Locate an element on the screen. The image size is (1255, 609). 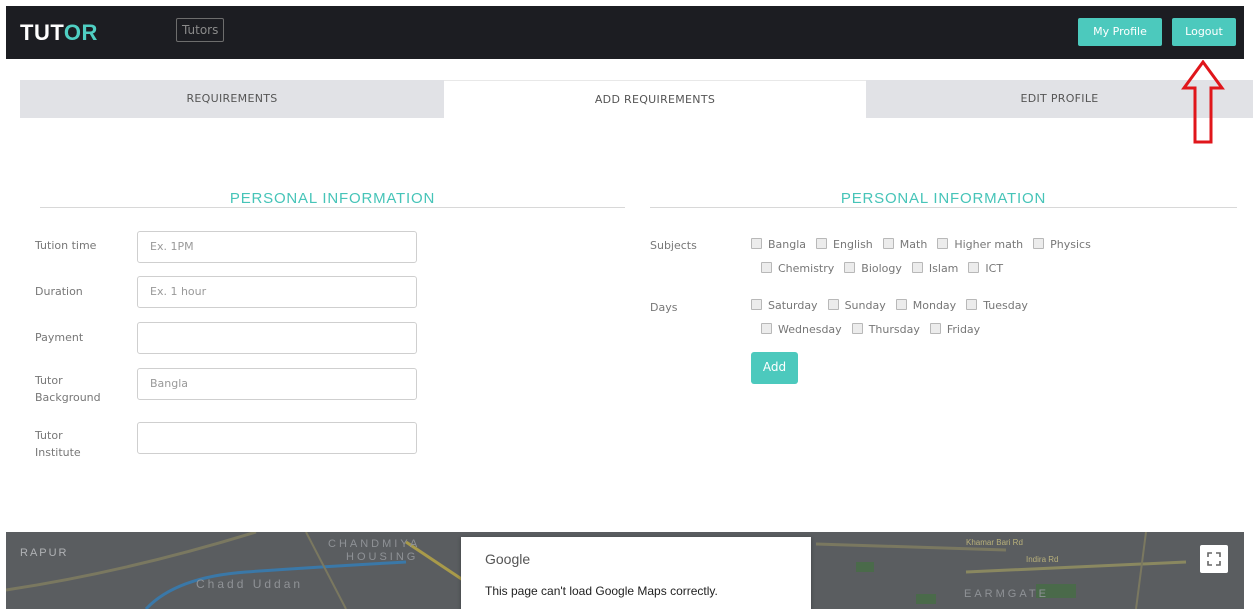
subject-label: ICT is located at coordinates (994, 268).